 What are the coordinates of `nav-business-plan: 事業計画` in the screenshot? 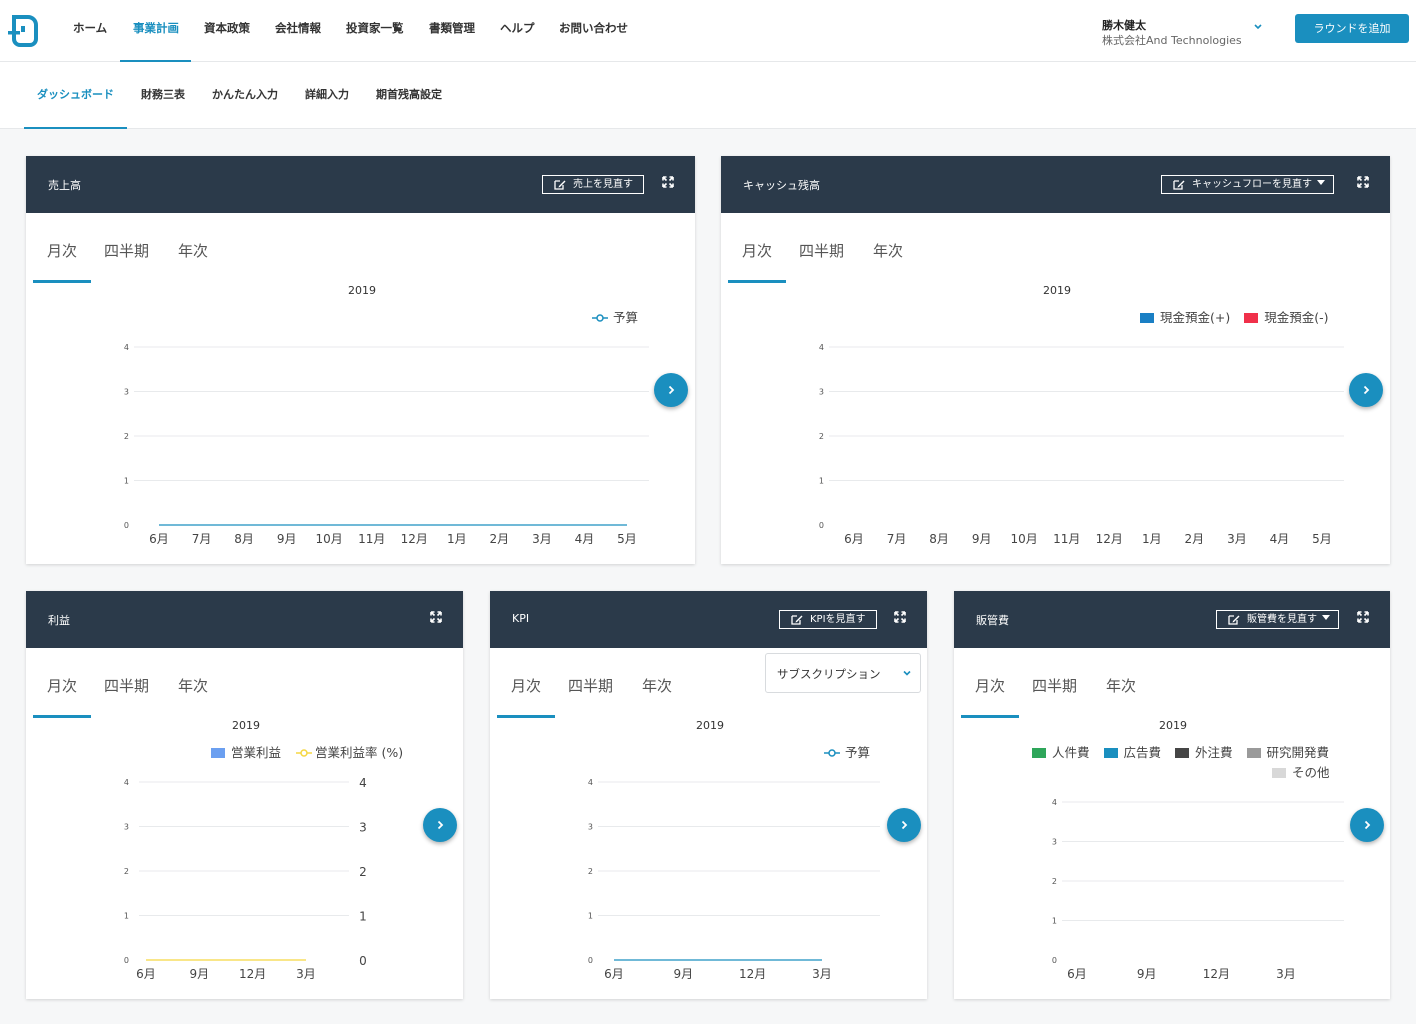 It's located at (156, 31).